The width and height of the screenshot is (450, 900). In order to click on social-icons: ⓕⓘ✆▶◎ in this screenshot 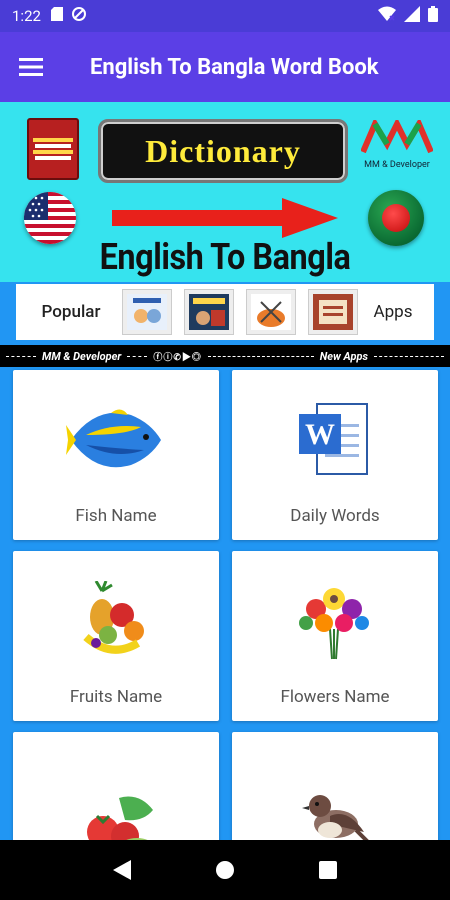, I will do `click(177, 357)`.